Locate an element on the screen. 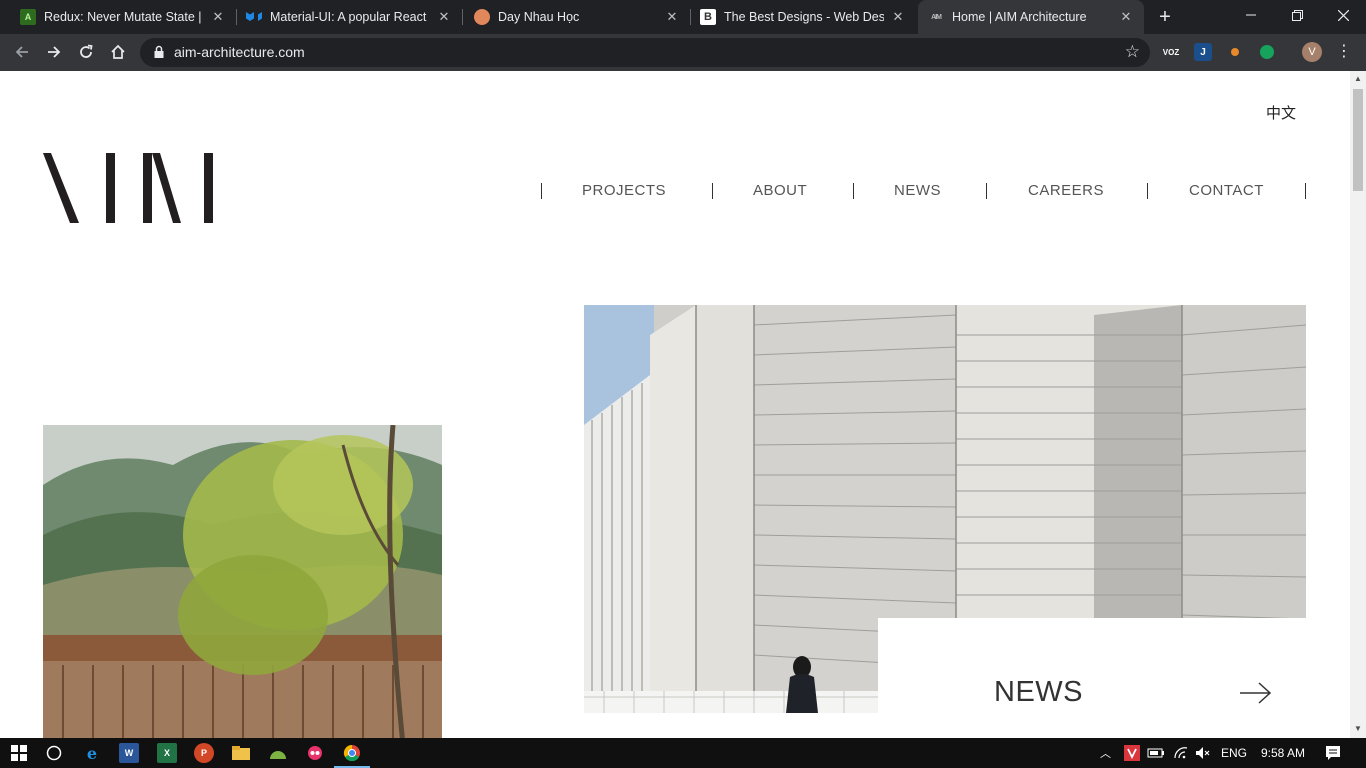 This screenshot has height=768, width=1366. scroll-up-icon: ▲ is located at coordinates (1358, 79).